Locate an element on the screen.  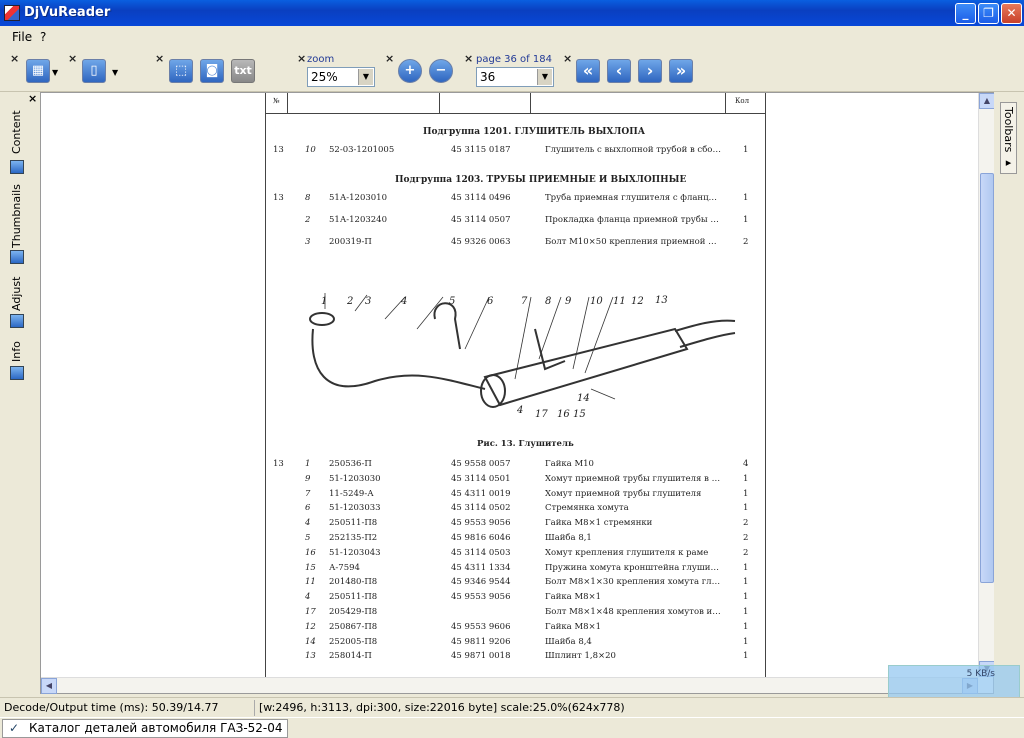
table-cell-part: 51-1203030 is located at coordinates (355, 478).